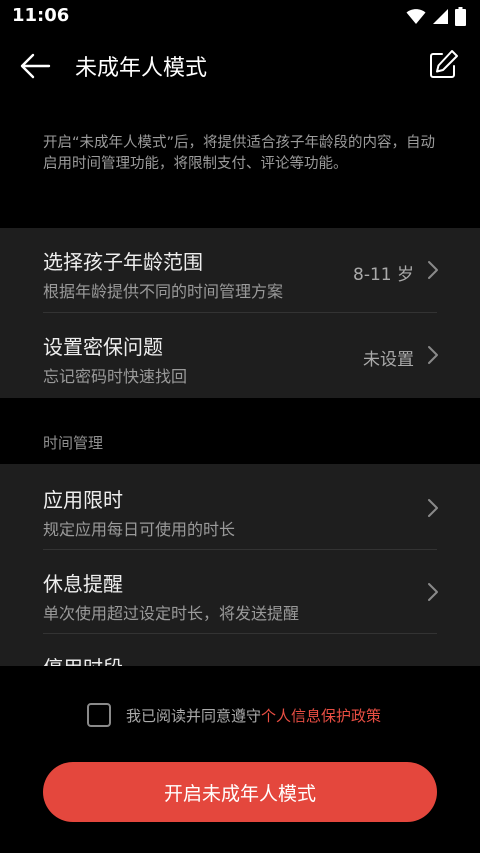  I want to click on status-time: 11:06, so click(41, 15).